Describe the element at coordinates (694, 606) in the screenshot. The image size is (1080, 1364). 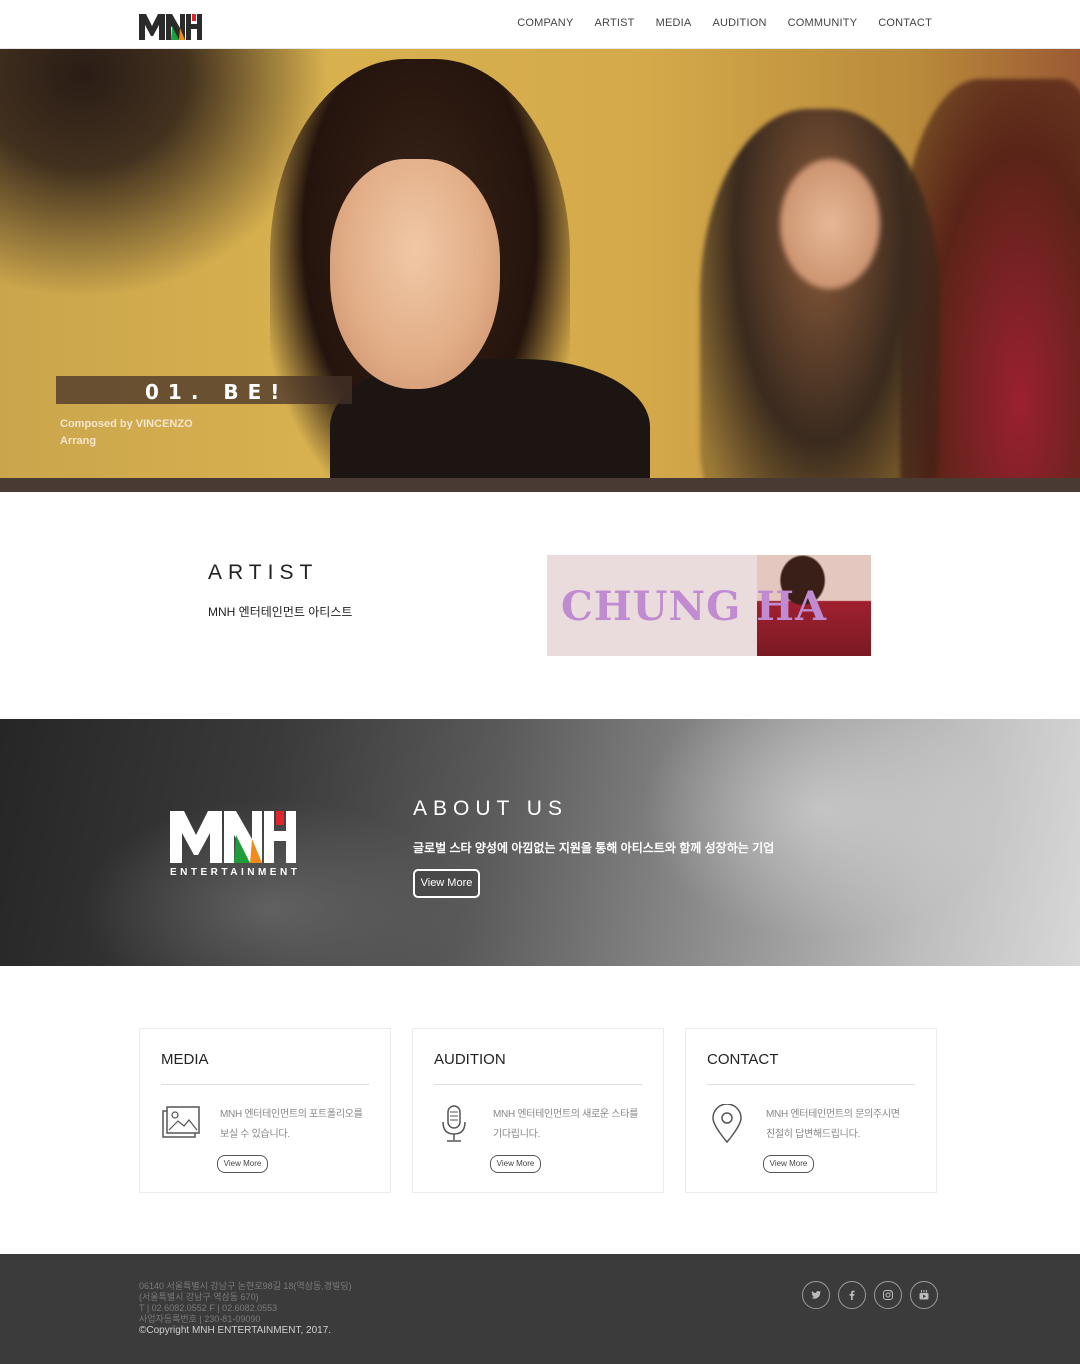
I see `artist-banner-name: CHUNG HA` at that location.